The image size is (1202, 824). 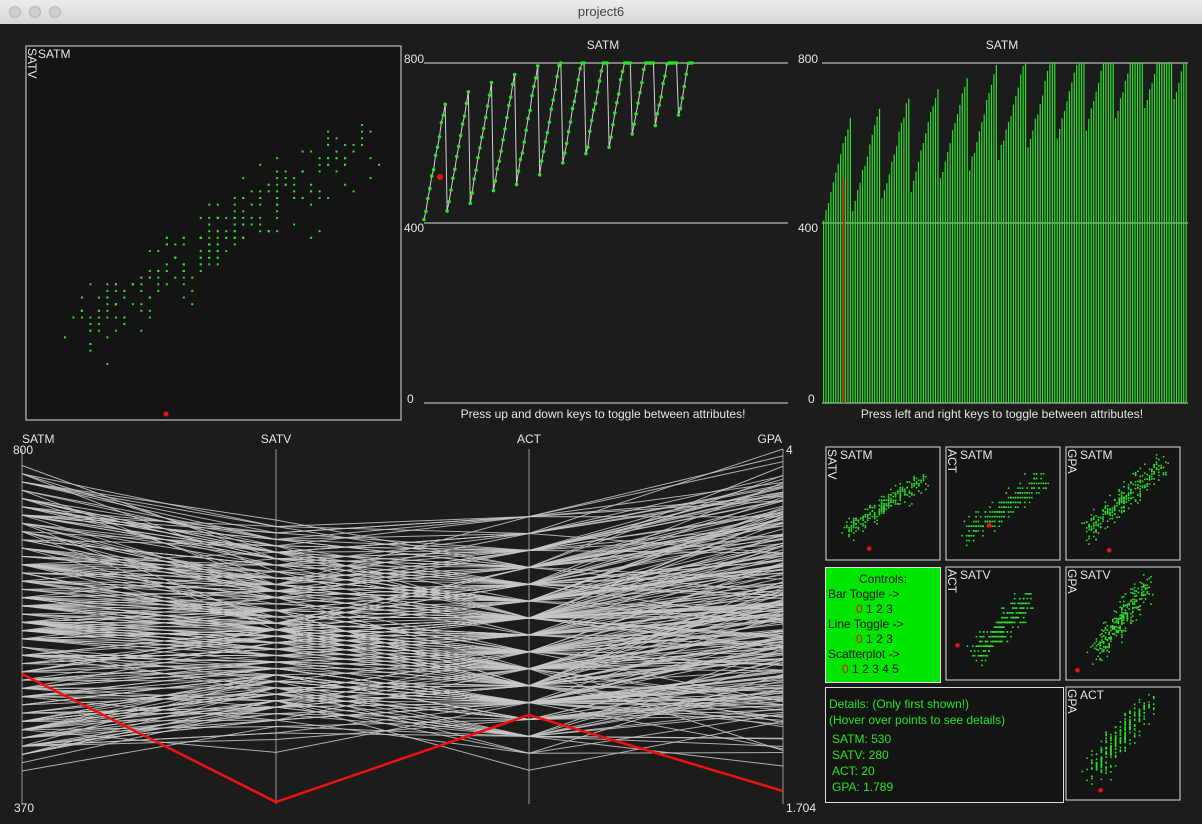 What do you see at coordinates (898, 639) in the screenshot?
I see `line-toggle-options: 0 1 2 3` at bounding box center [898, 639].